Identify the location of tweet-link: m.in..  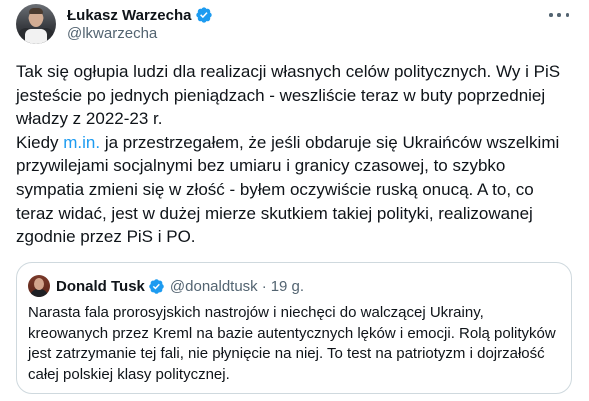
(81, 142).